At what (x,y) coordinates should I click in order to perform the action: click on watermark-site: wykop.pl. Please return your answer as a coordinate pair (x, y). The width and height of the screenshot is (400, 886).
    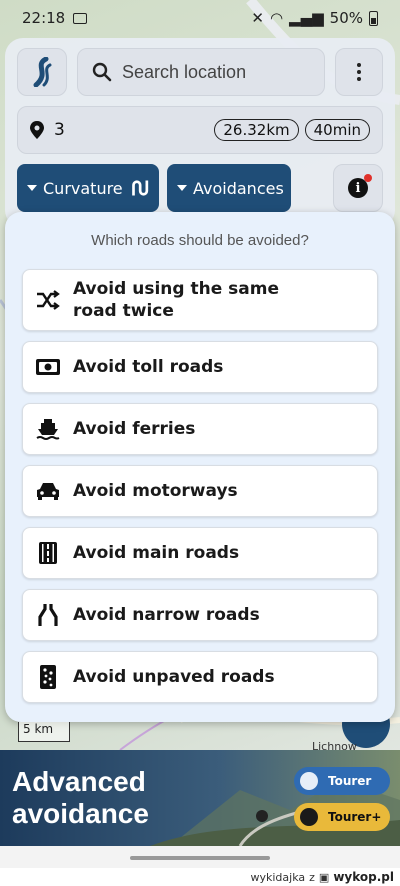
    Looking at the image, I should click on (363, 877).